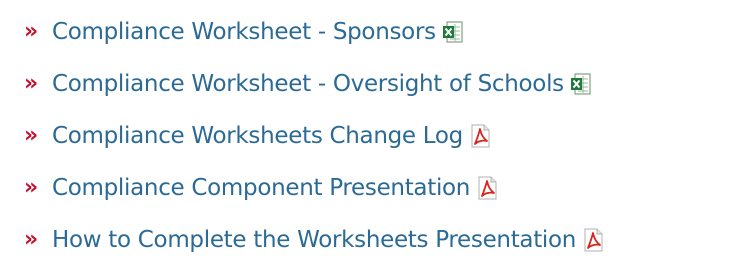 The width and height of the screenshot is (754, 267). I want to click on link-compliance-worksheet-sponsors: Compliance Worksheet - Sponsors, so click(244, 32).